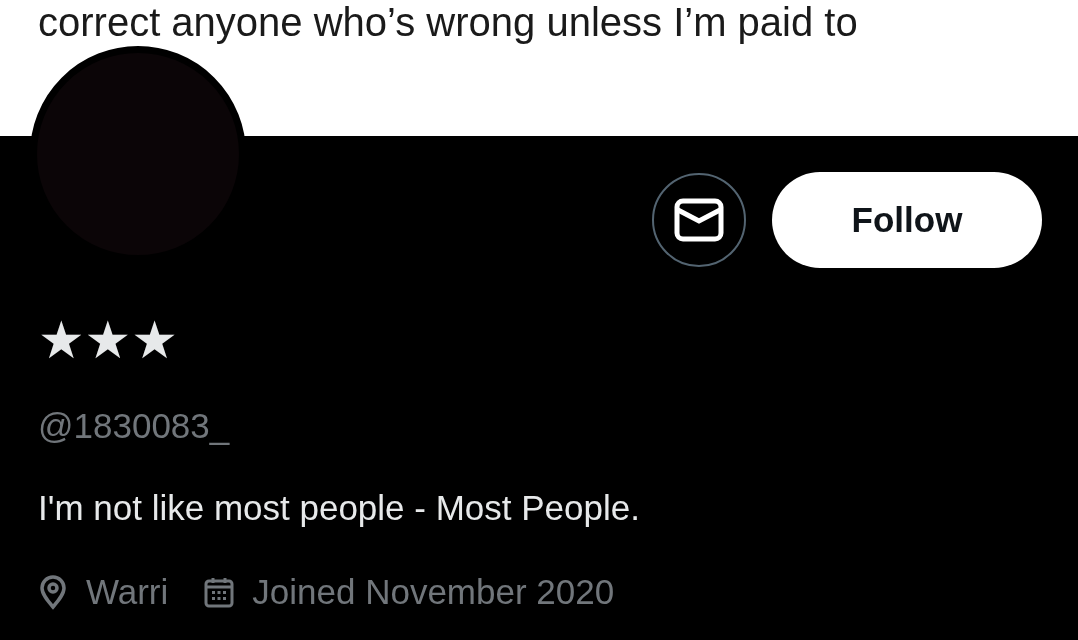  What do you see at coordinates (53, 592) in the screenshot?
I see `location-pin-icon` at bounding box center [53, 592].